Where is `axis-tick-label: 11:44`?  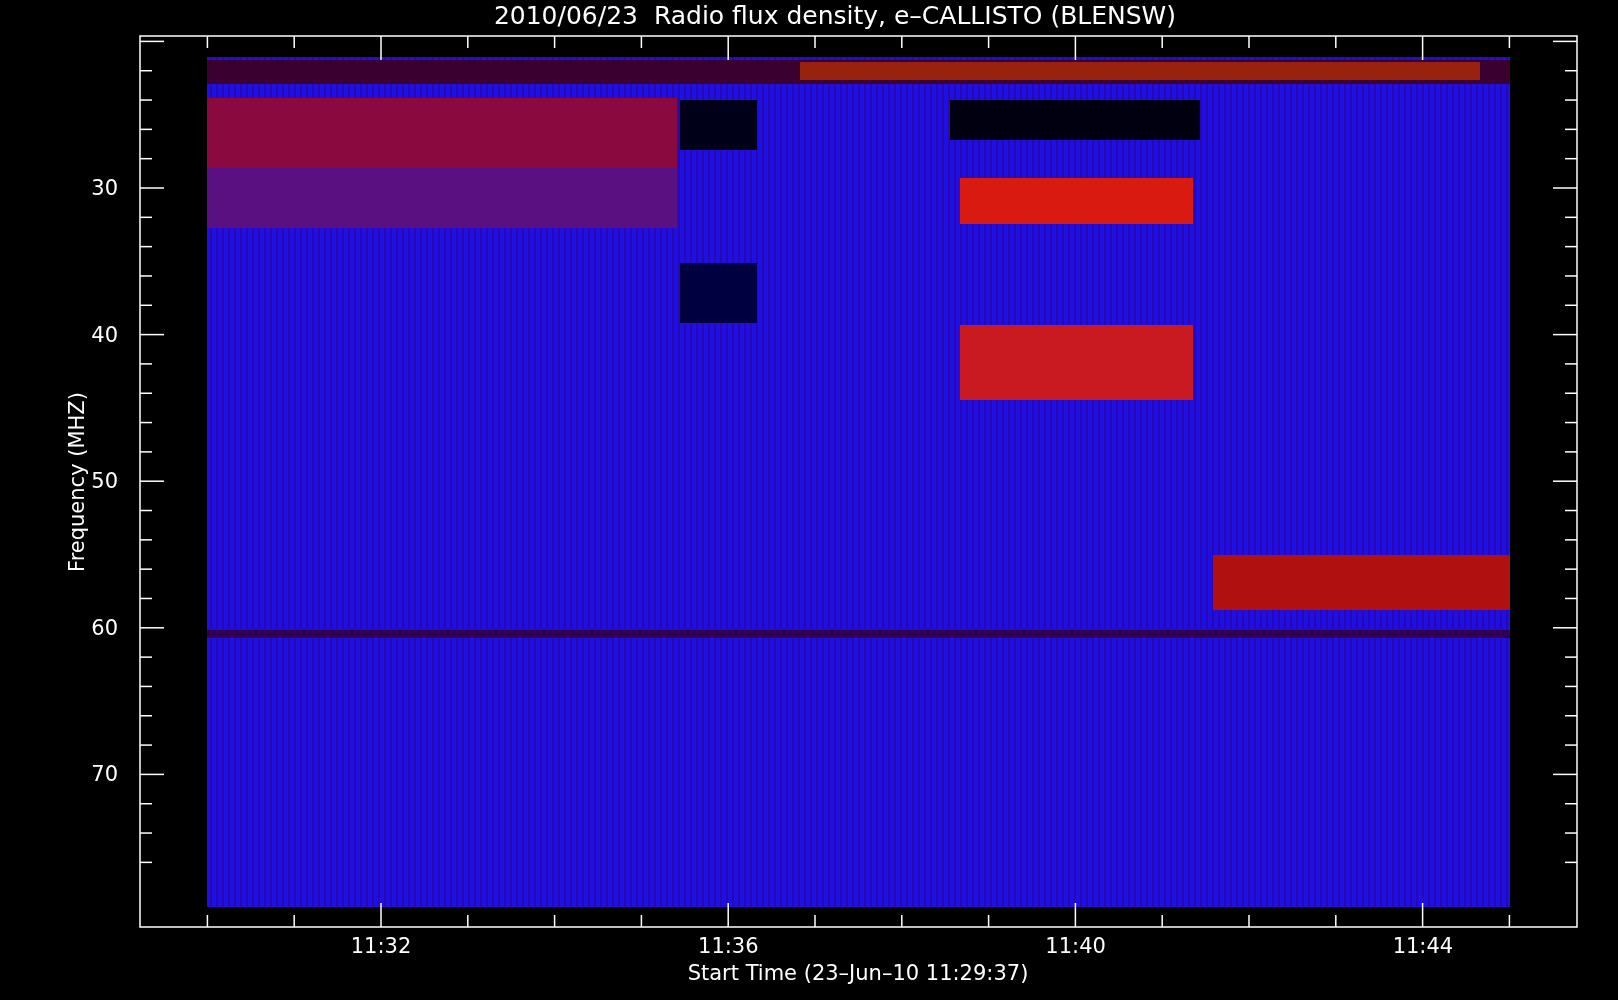
axis-tick-label: 11:44 is located at coordinates (1423, 946).